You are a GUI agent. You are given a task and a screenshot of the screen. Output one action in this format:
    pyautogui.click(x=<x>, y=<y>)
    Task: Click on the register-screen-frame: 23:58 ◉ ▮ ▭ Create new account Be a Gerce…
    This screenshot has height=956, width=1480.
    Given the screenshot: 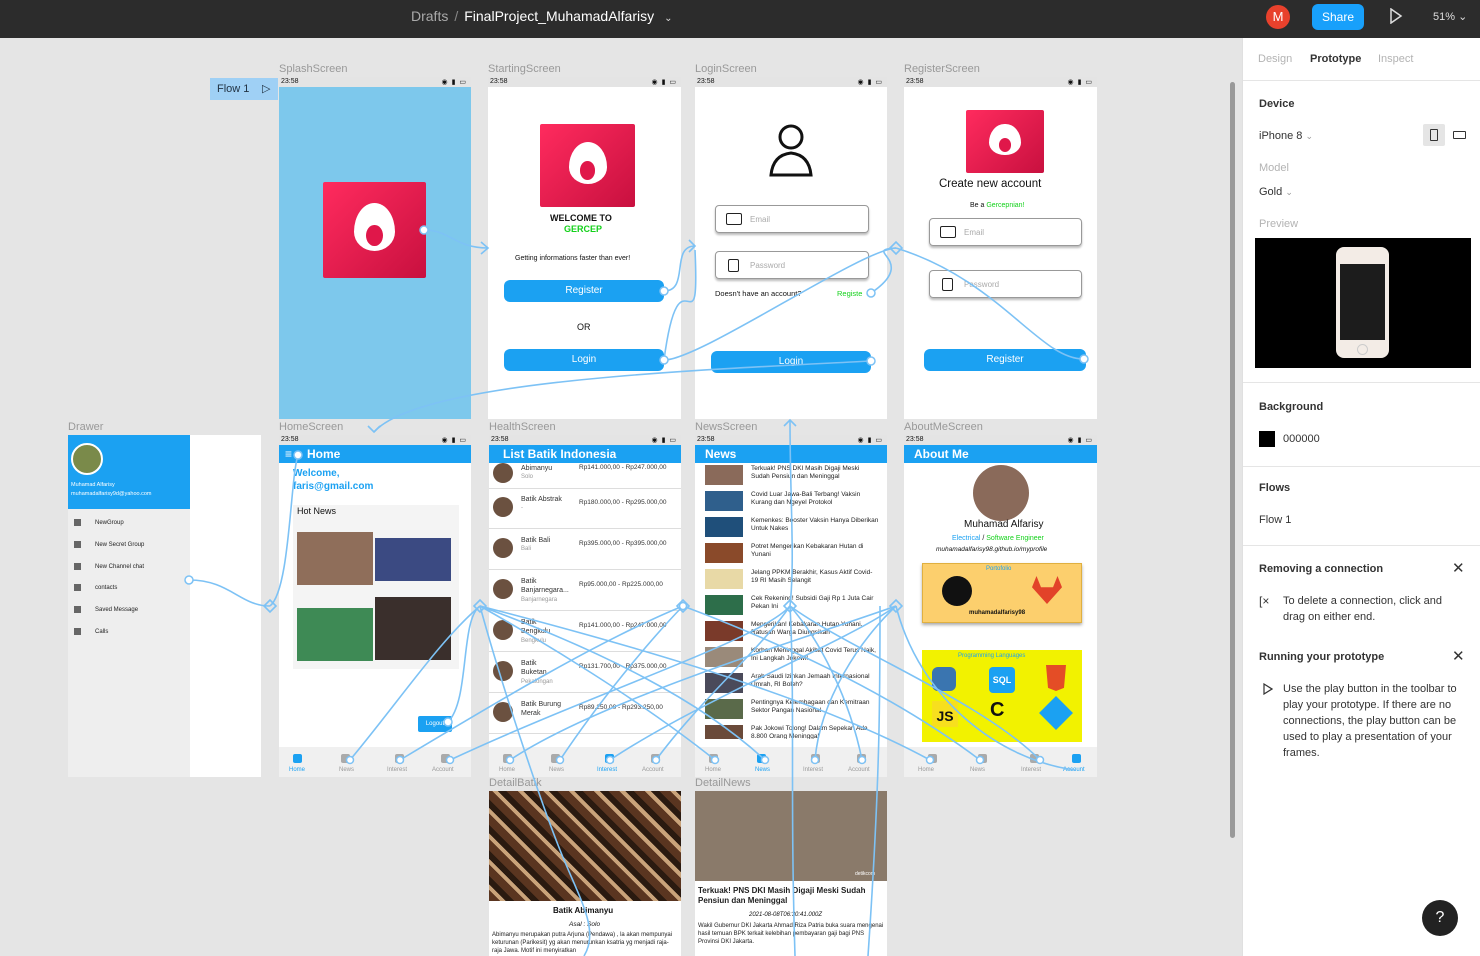 What is the action you would take?
    pyautogui.click(x=1000, y=248)
    